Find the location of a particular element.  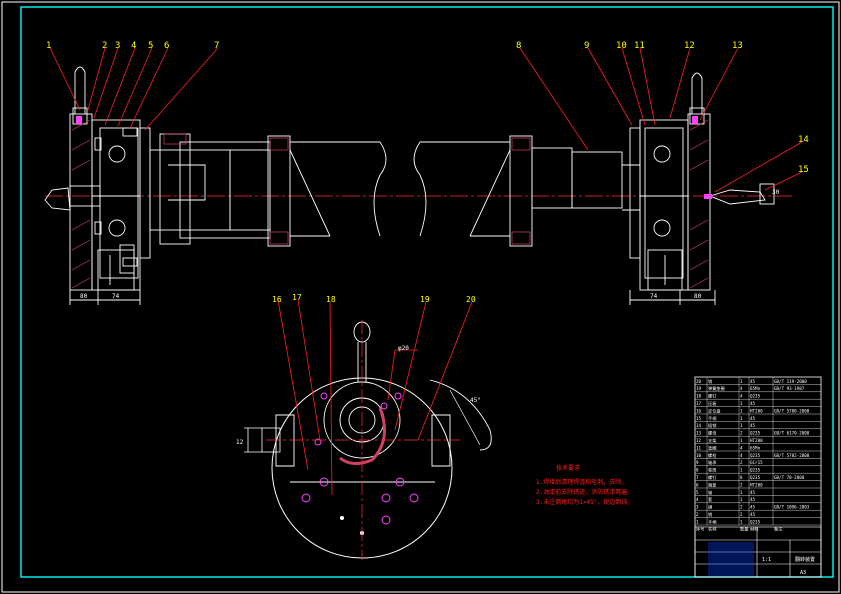

table-cell: 11 is located at coordinates (699, 447).